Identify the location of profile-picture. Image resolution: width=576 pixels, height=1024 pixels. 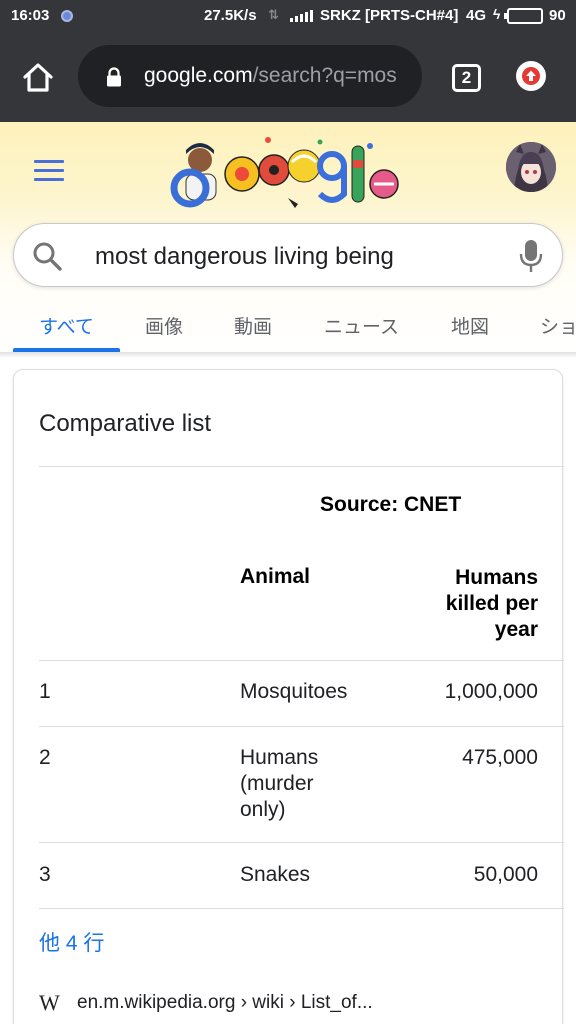
(531, 167).